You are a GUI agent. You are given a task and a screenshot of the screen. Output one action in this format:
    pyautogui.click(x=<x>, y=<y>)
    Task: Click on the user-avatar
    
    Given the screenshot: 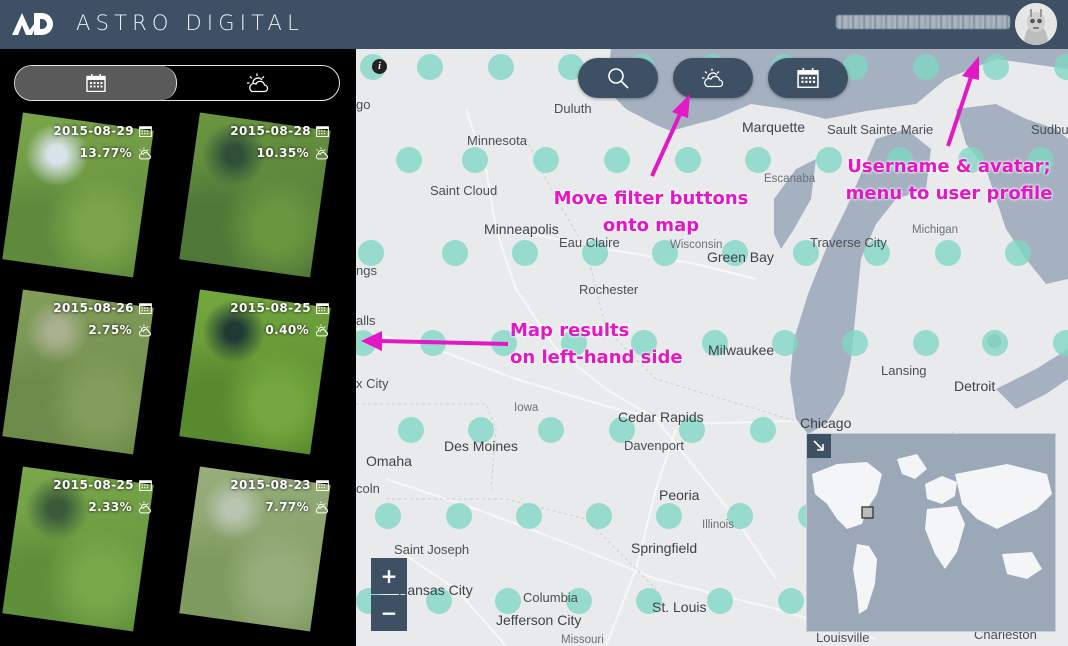 What is the action you would take?
    pyautogui.click(x=1036, y=24)
    